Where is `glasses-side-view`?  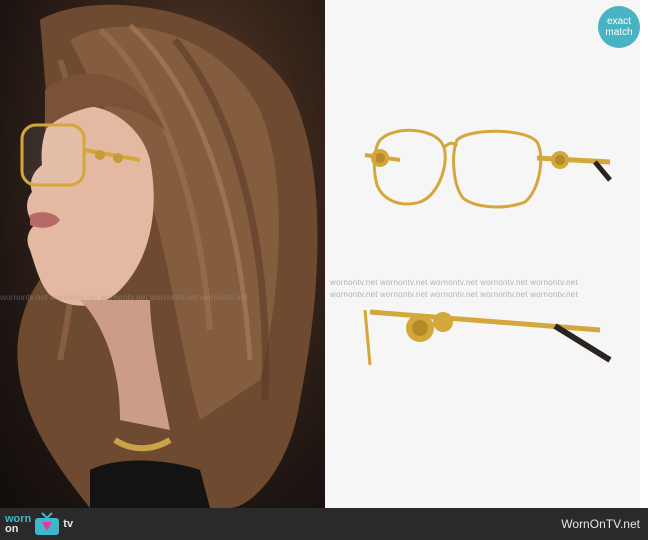 glasses-side-view is located at coordinates (487, 337).